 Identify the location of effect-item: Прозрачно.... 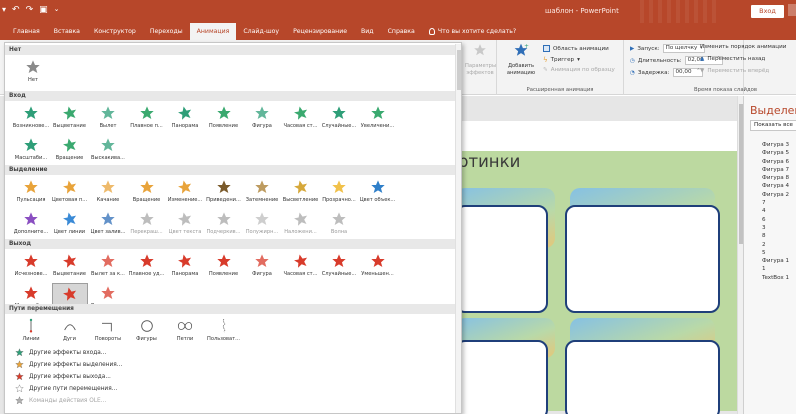
(339, 192).